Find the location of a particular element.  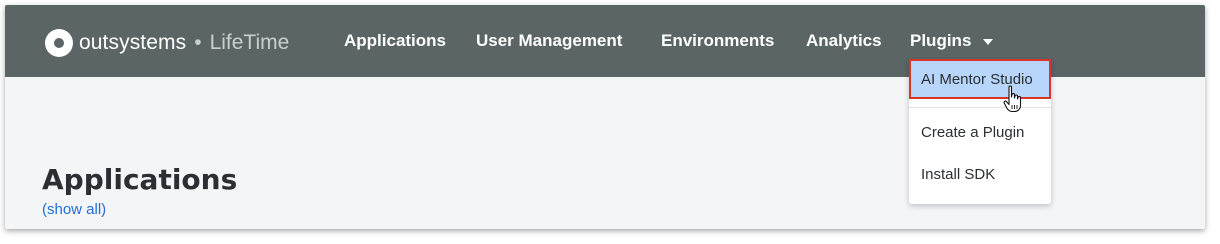

brand-product: LifeTime is located at coordinates (249, 42).